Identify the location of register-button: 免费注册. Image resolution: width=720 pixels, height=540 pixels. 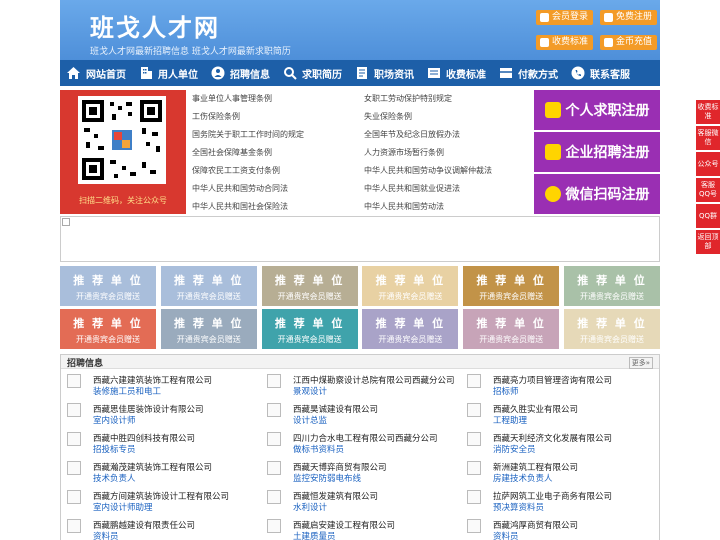
(629, 17).